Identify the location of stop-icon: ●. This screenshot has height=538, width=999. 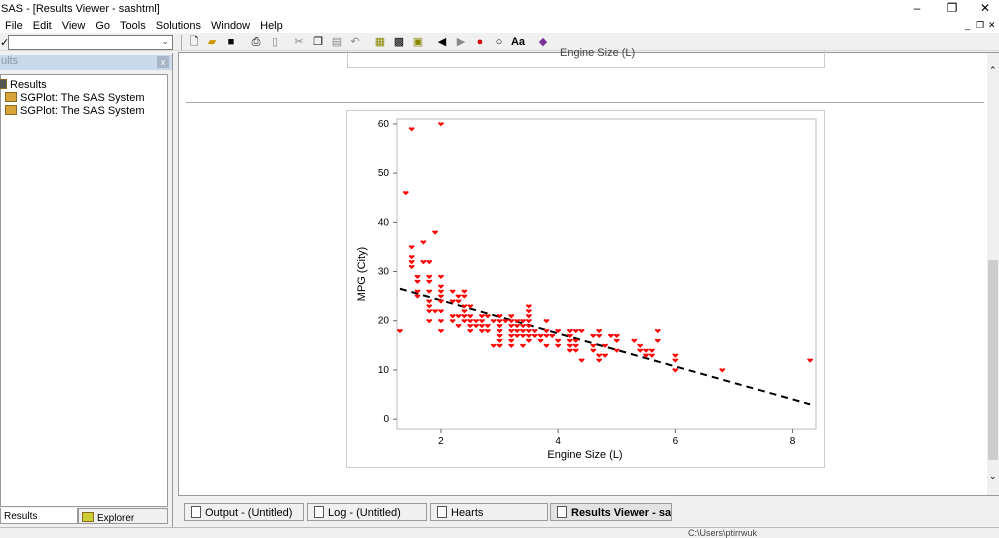
(480, 42).